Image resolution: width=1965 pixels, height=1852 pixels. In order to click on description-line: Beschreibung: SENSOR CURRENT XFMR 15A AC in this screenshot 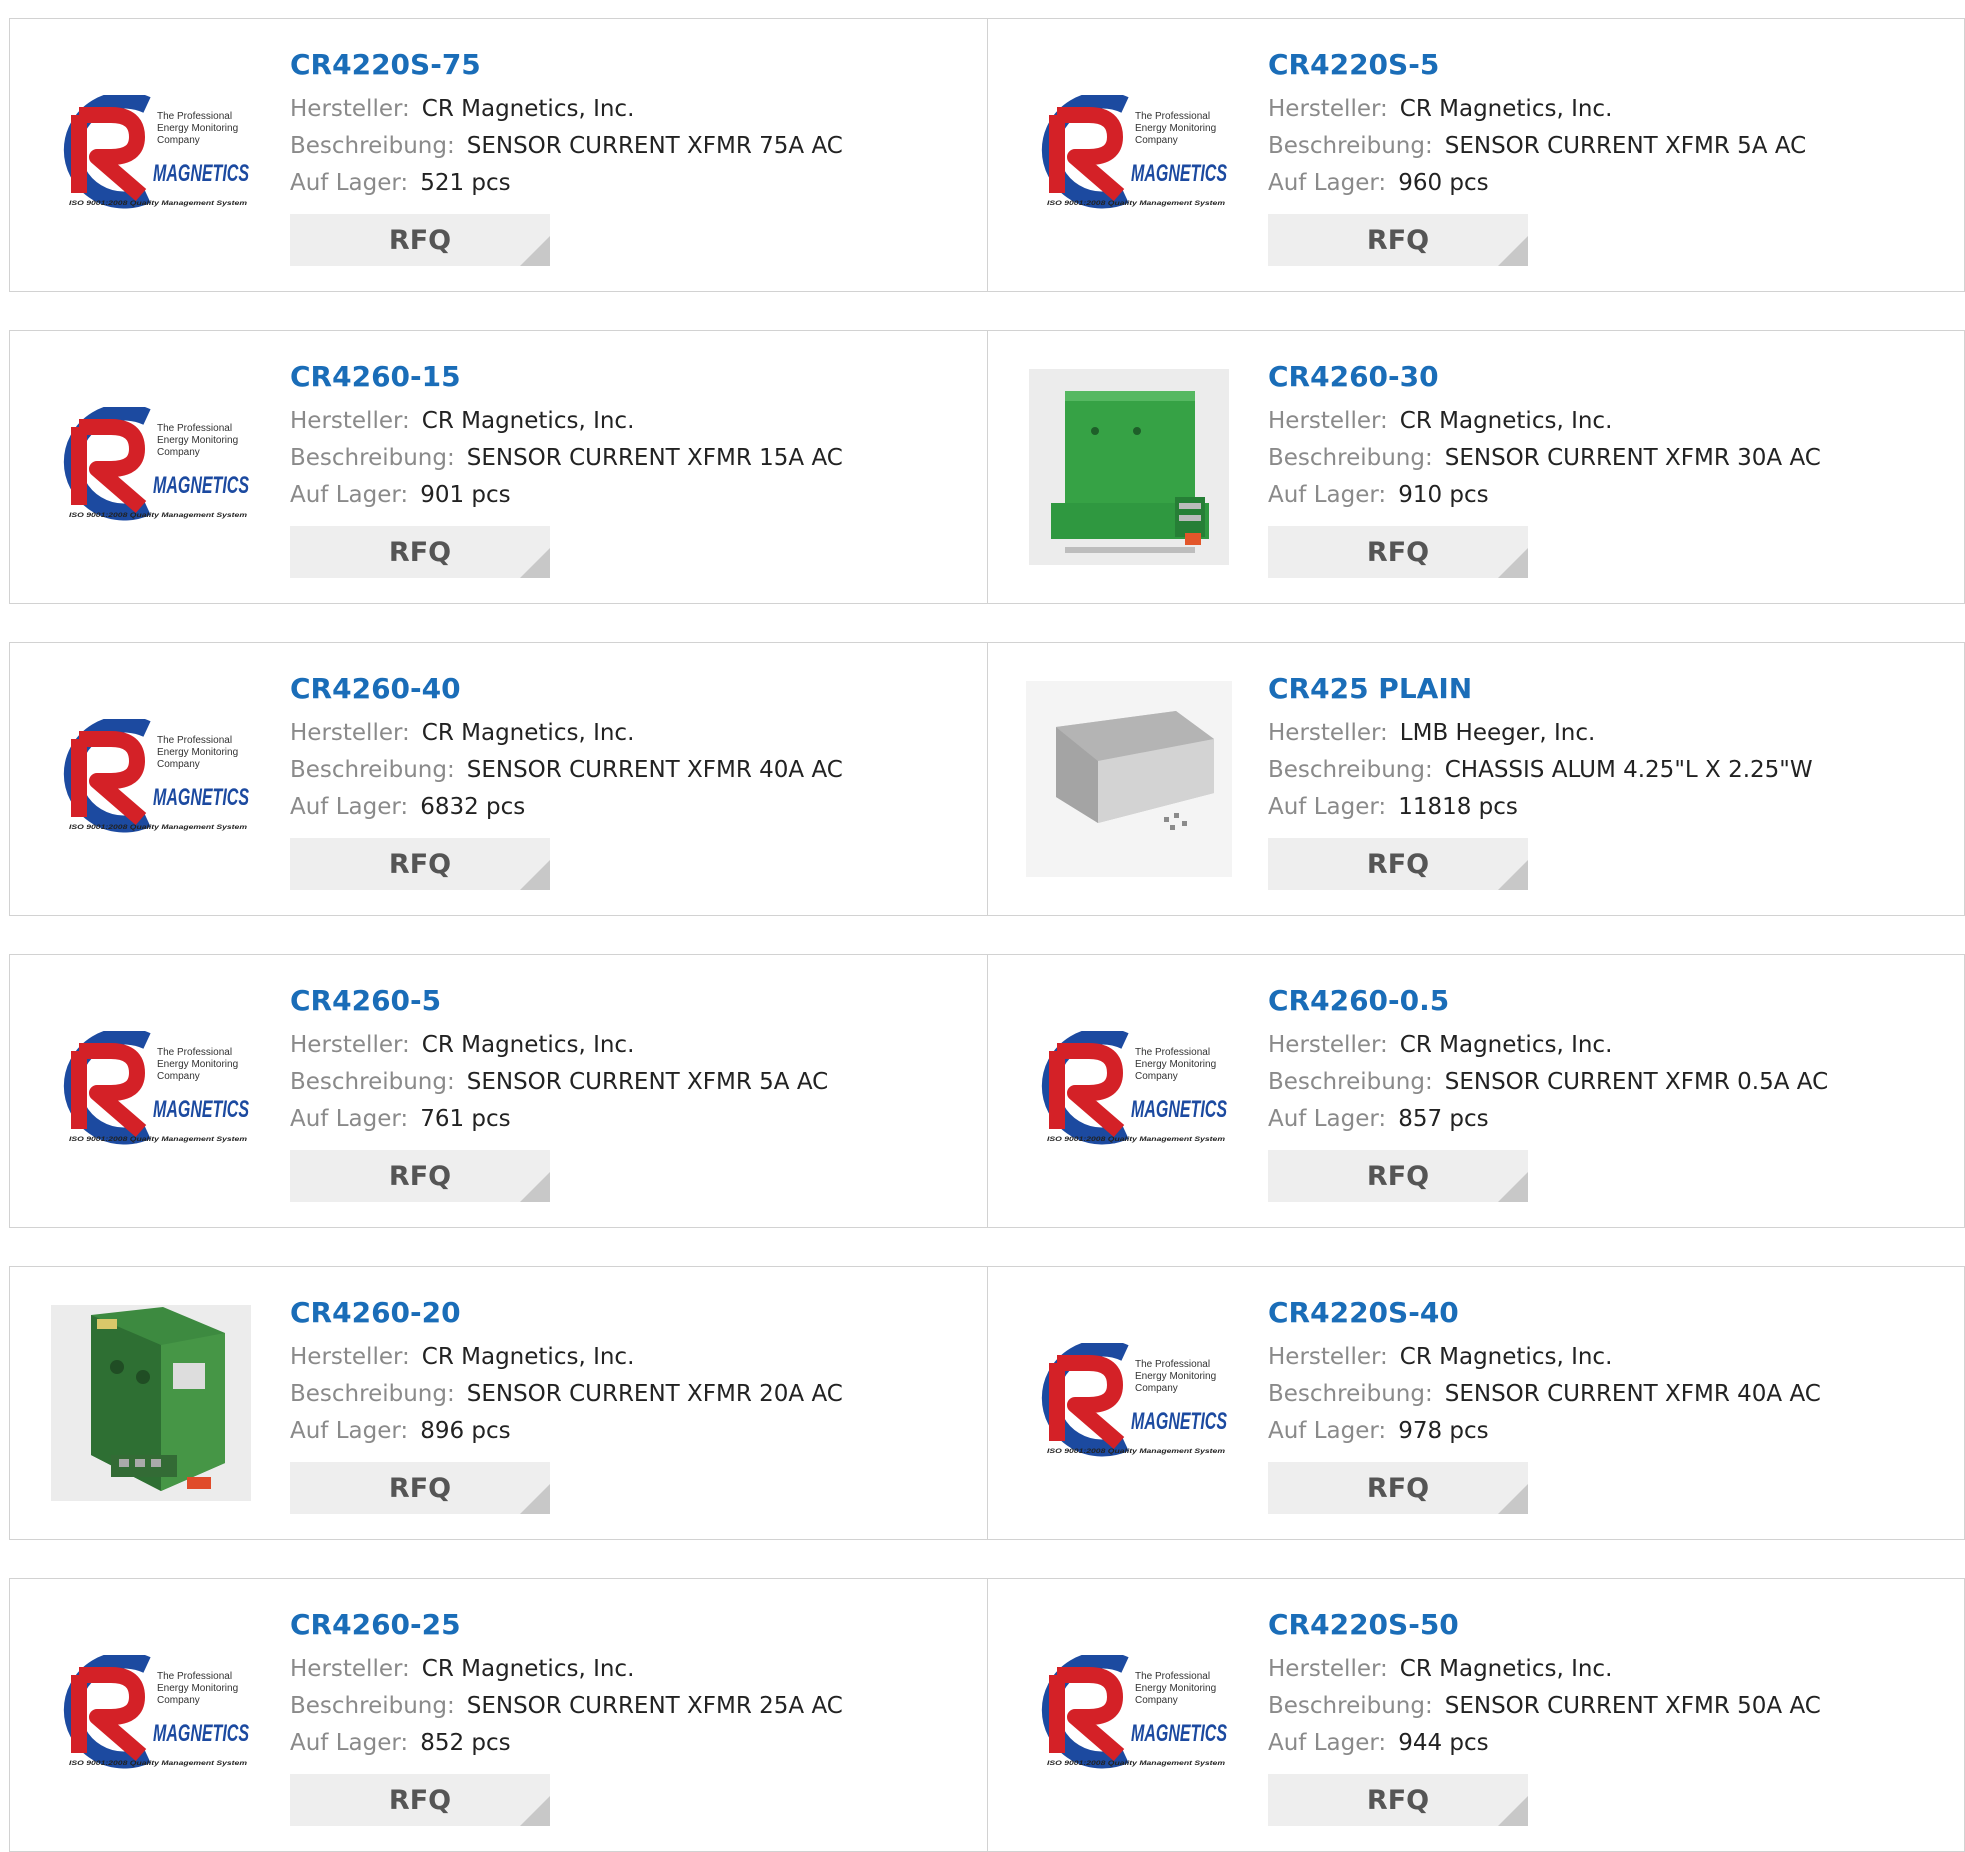, I will do `click(633, 458)`.